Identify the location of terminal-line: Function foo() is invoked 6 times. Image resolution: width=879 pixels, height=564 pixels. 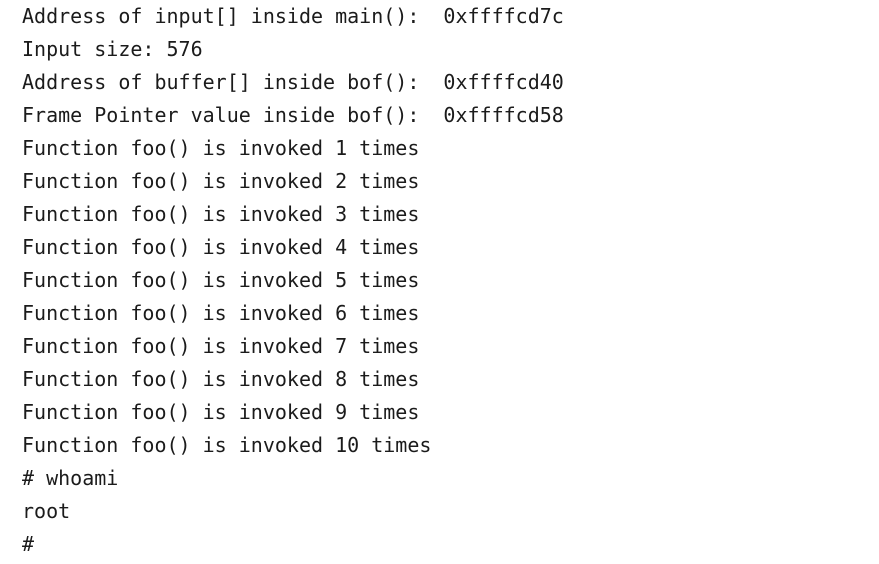
(221, 313).